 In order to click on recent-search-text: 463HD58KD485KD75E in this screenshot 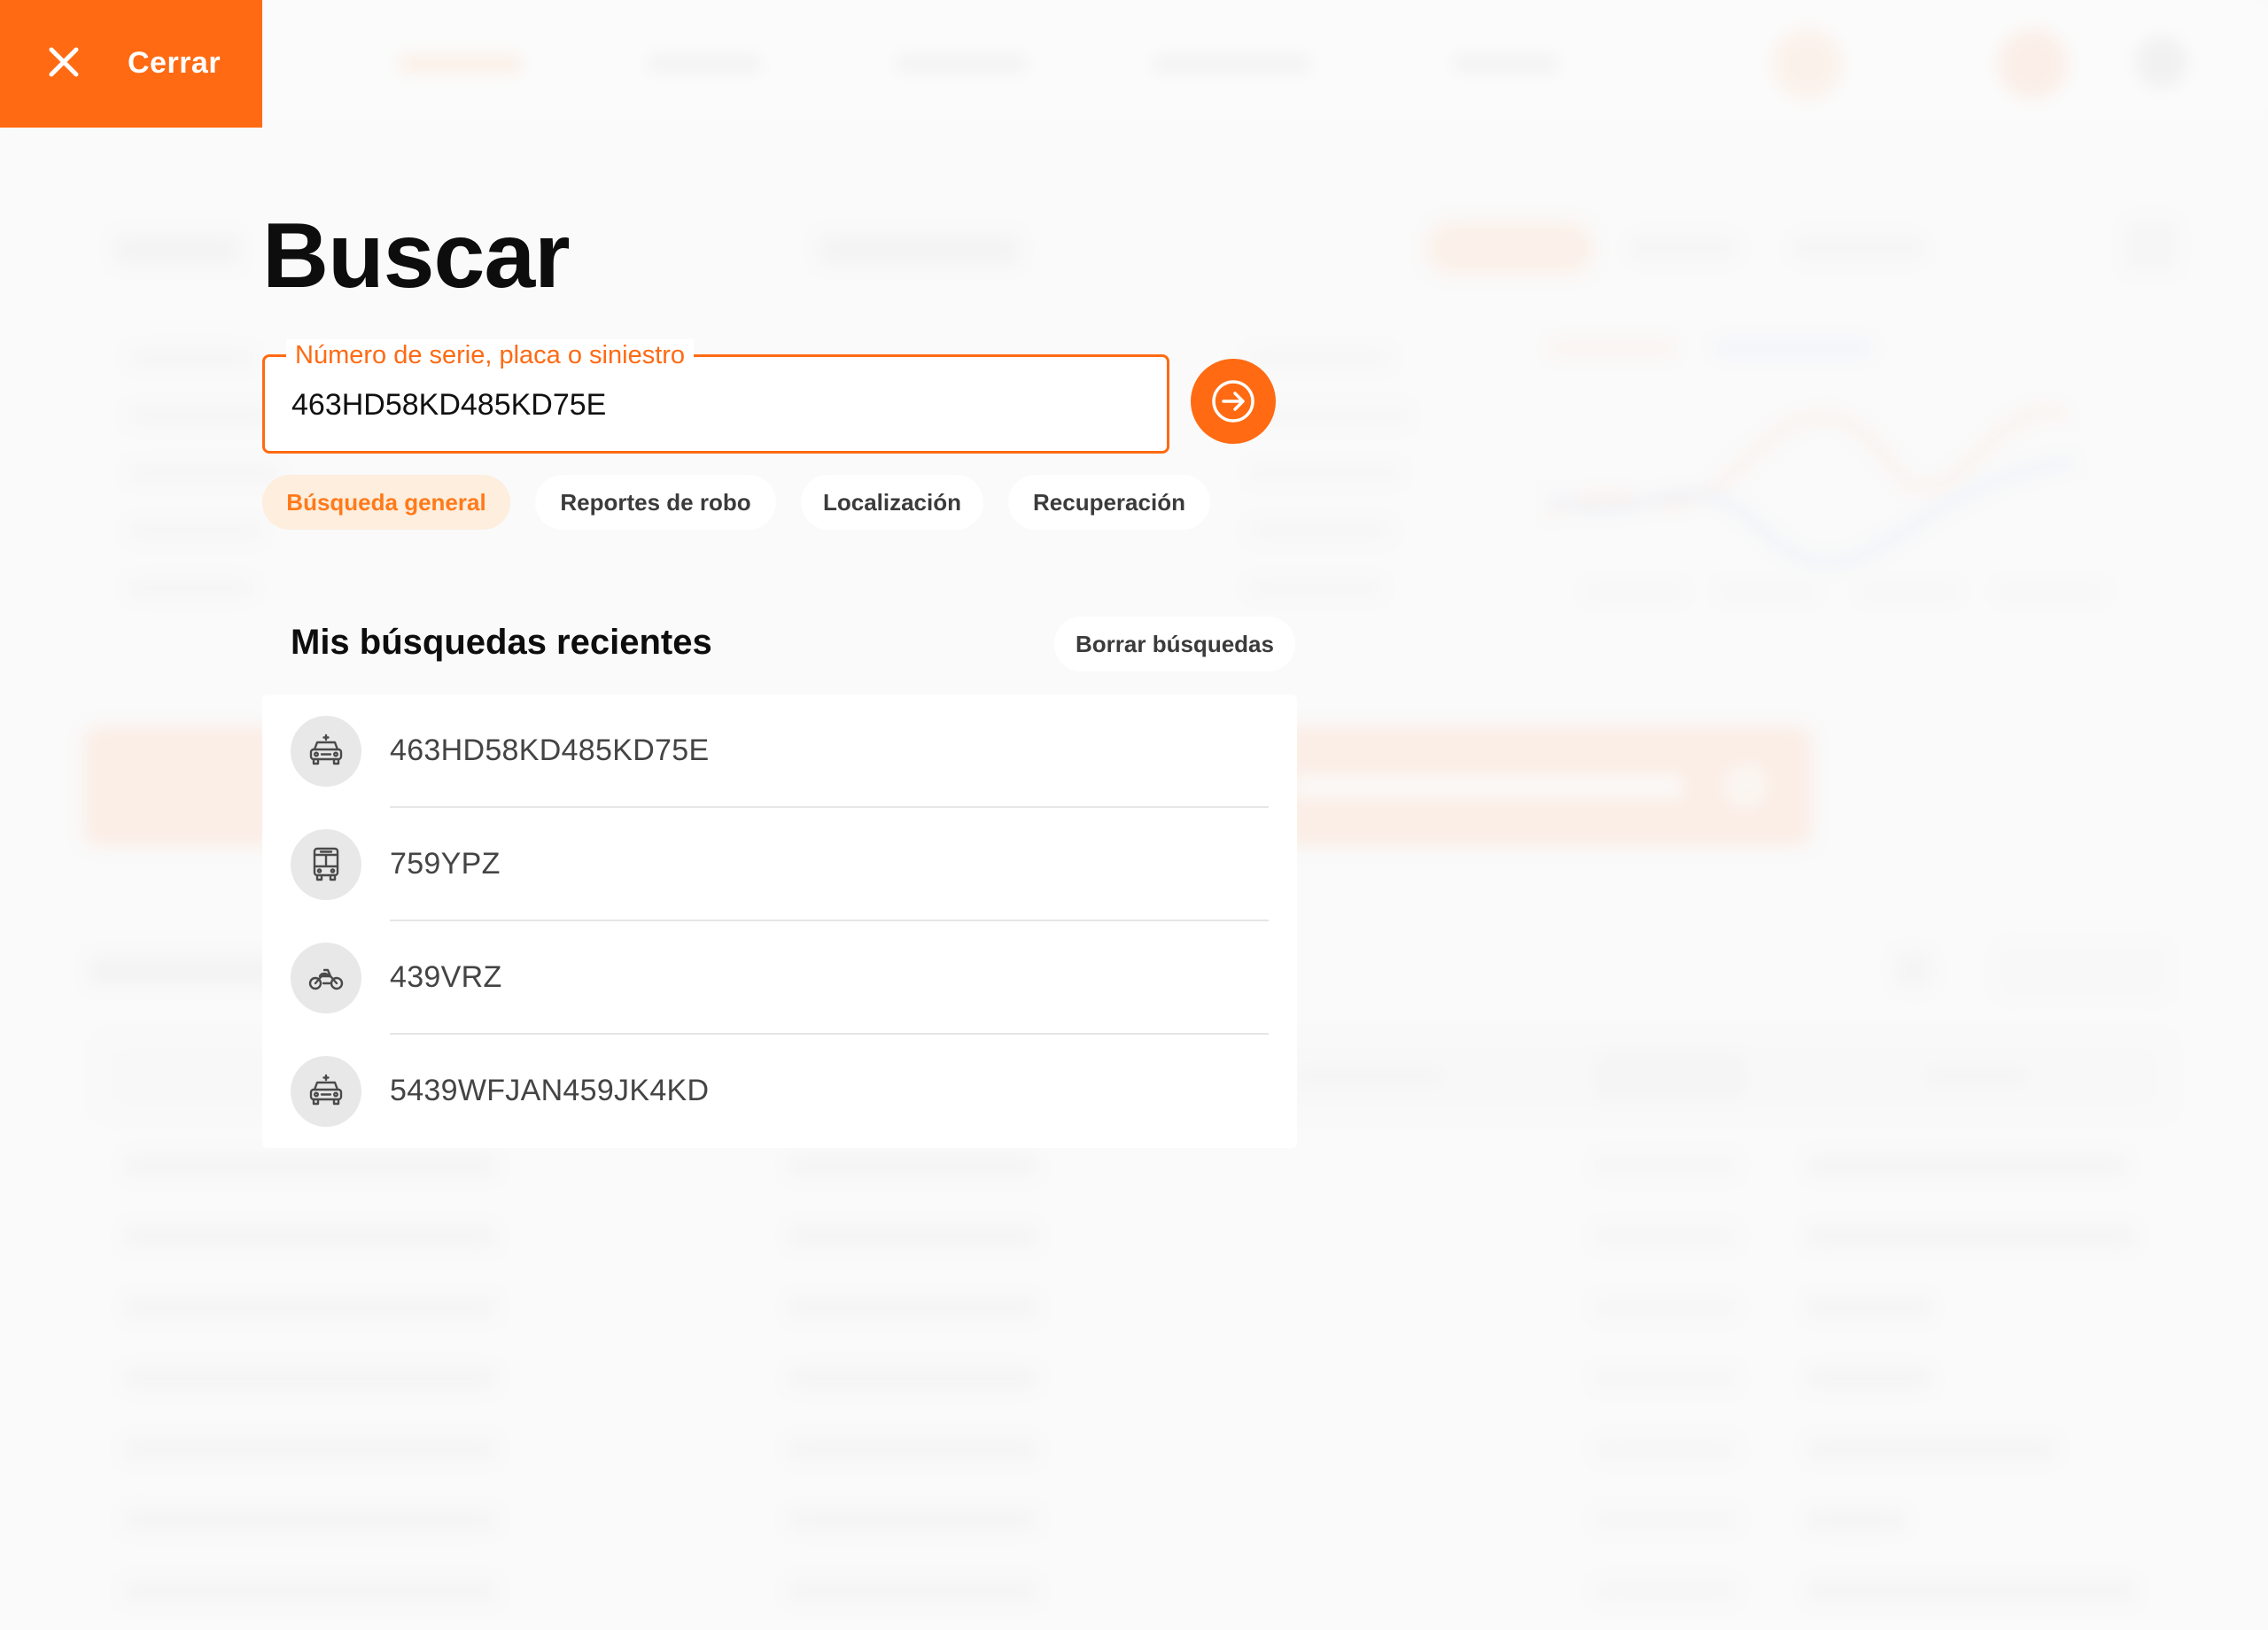, I will do `click(550, 750)`.